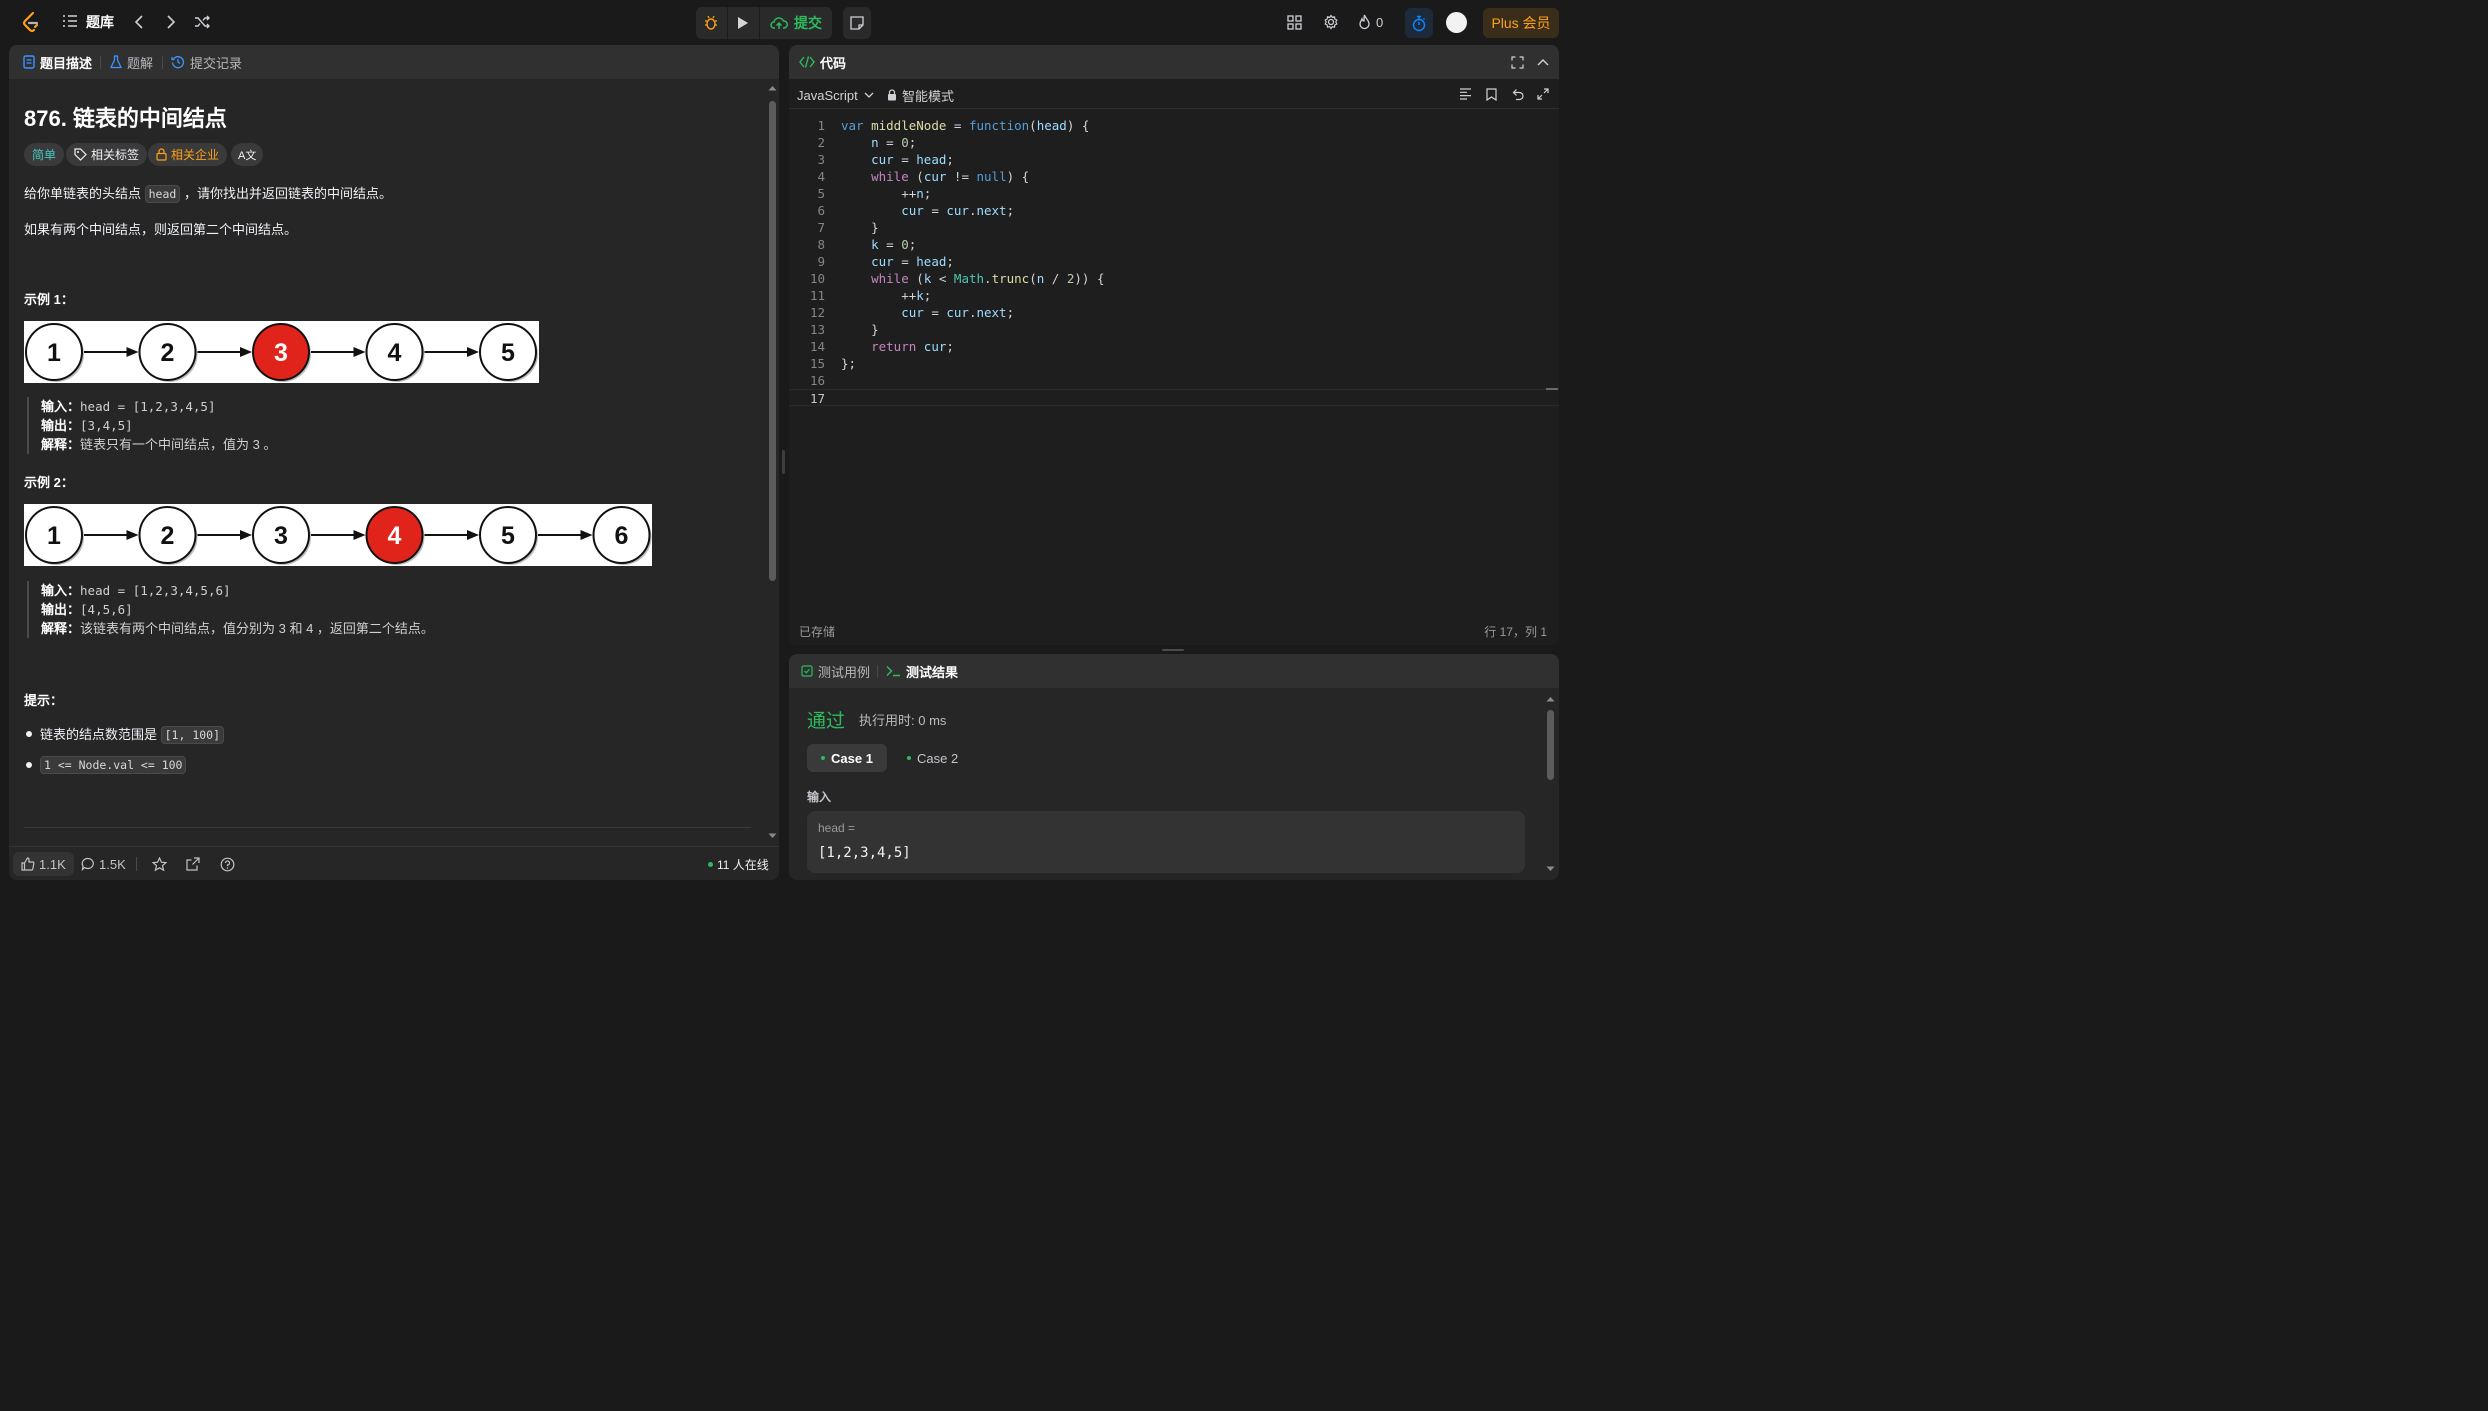 The width and height of the screenshot is (2488, 1411). I want to click on line-number: 8, so click(821, 244).